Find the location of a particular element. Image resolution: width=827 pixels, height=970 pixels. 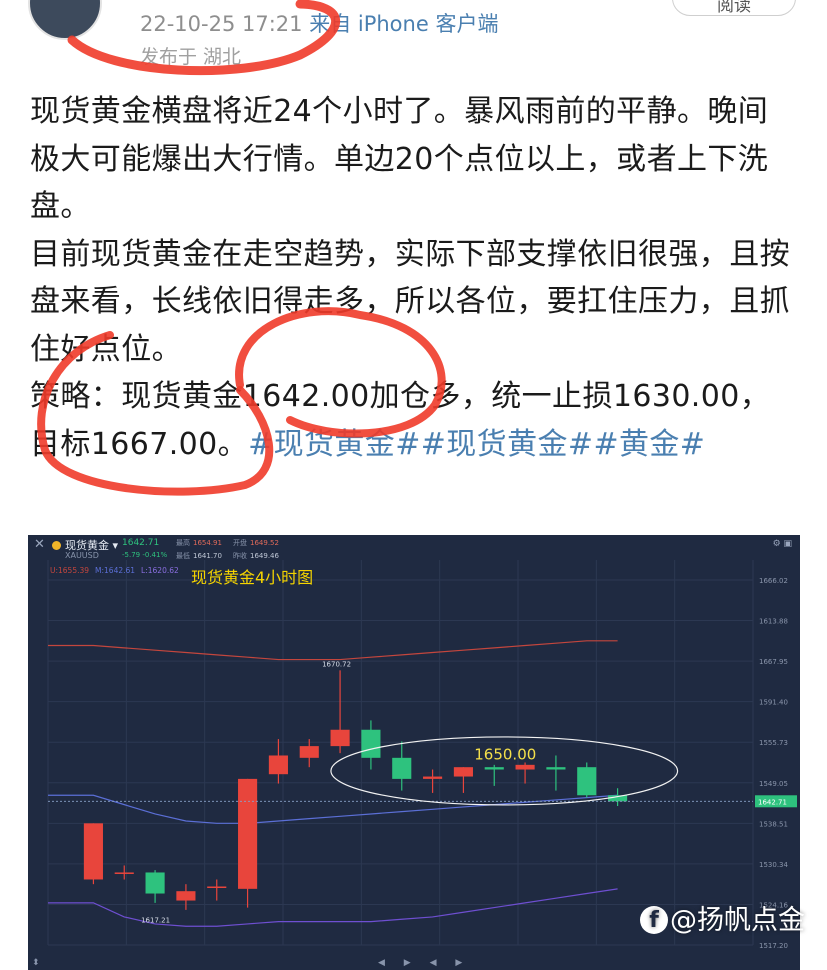

chart-pager: ◀ ▶ ◀ ▶ is located at coordinates (424, 963).